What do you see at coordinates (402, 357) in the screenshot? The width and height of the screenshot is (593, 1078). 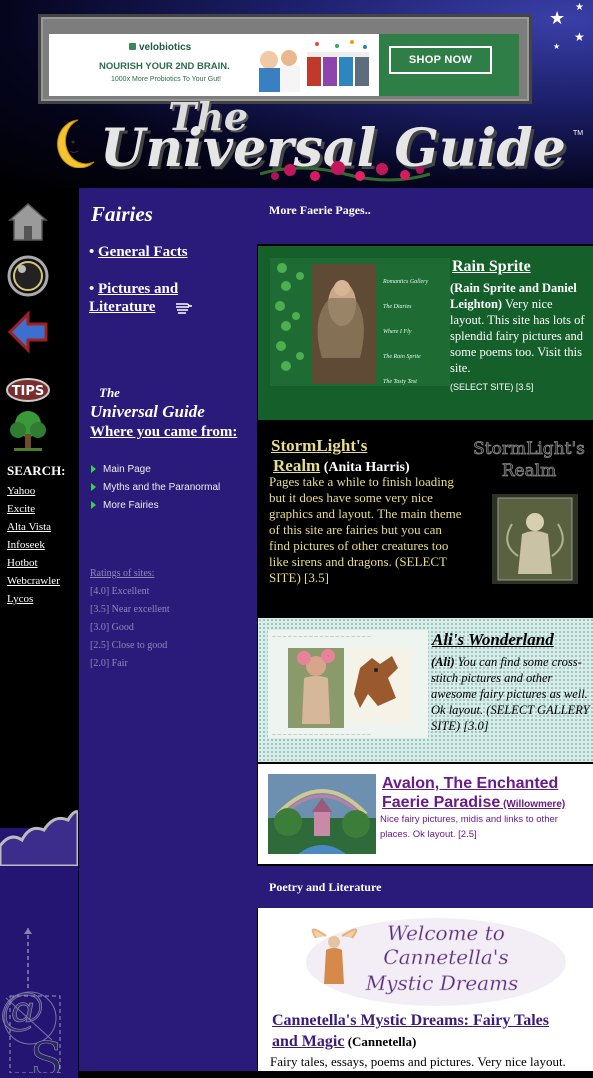 I see `rain-menu-item: The Rain Sprite` at bounding box center [402, 357].